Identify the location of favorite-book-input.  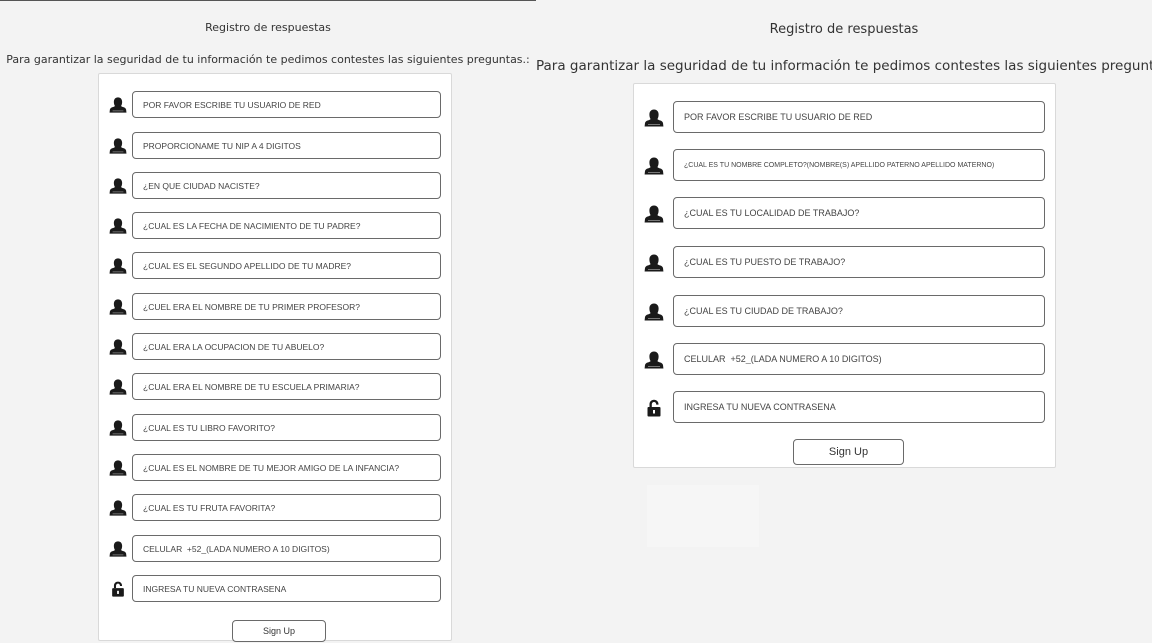
(286, 427).